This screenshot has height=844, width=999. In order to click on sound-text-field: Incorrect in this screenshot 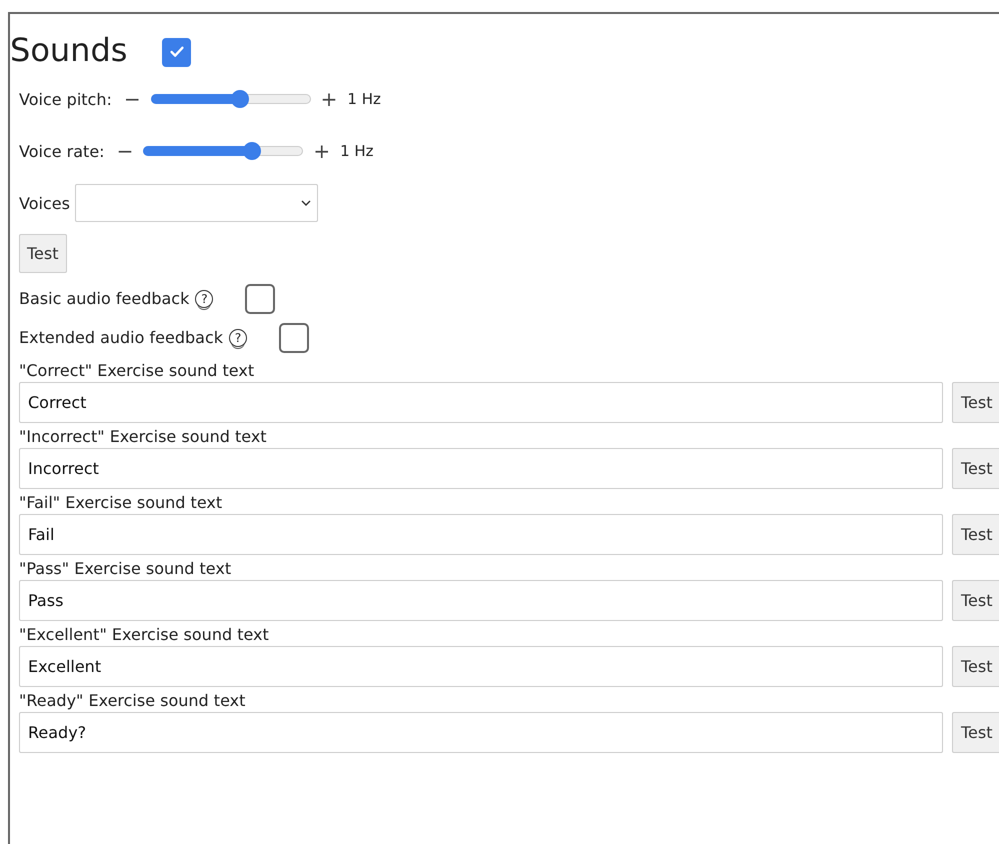, I will do `click(481, 468)`.